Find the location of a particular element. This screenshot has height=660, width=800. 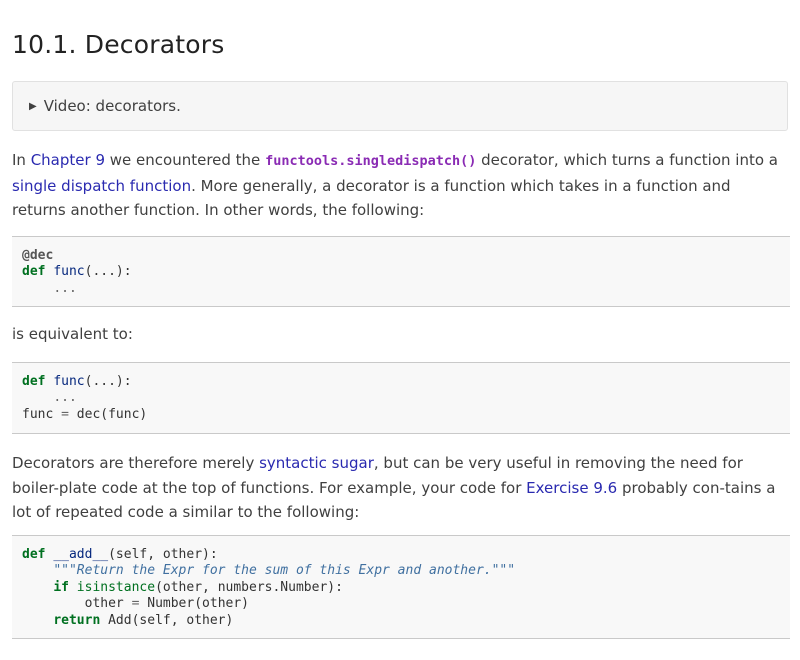

keyword-token: if is located at coordinates (61, 587).